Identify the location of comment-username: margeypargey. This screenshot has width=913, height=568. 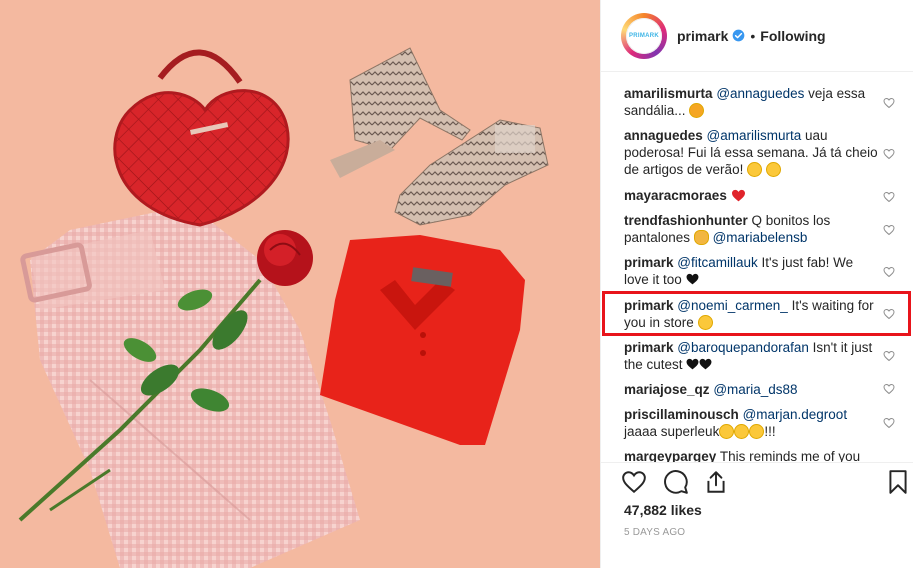
(670, 455).